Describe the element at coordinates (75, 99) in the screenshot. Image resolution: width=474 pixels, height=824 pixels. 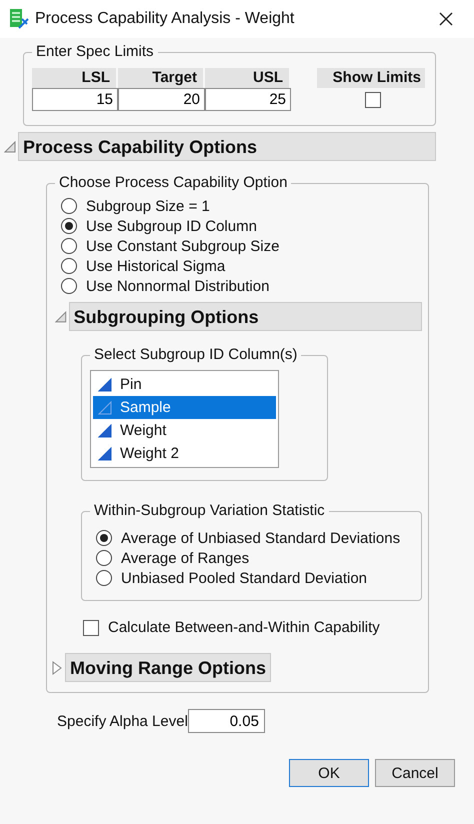
I see `limit-field: 15` at that location.